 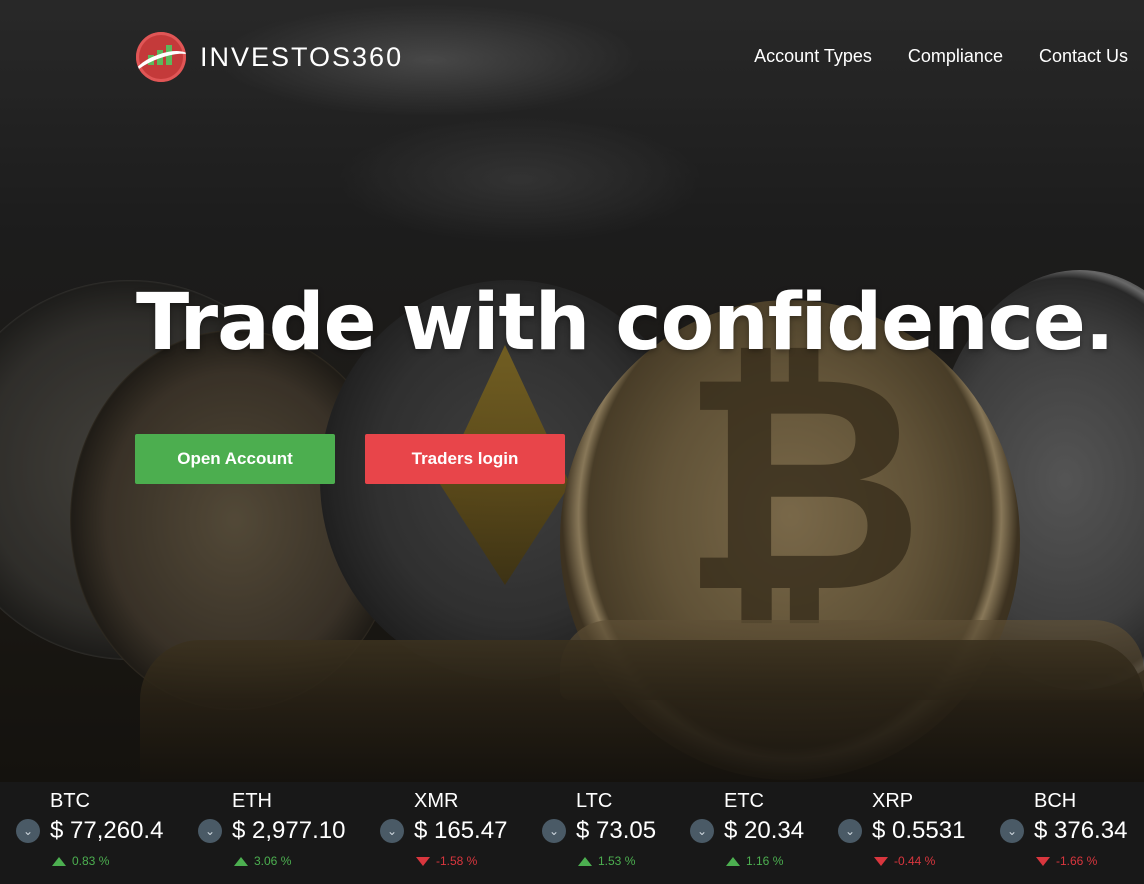 I want to click on ticker-change: 0.83 %, so click(x=91, y=861).